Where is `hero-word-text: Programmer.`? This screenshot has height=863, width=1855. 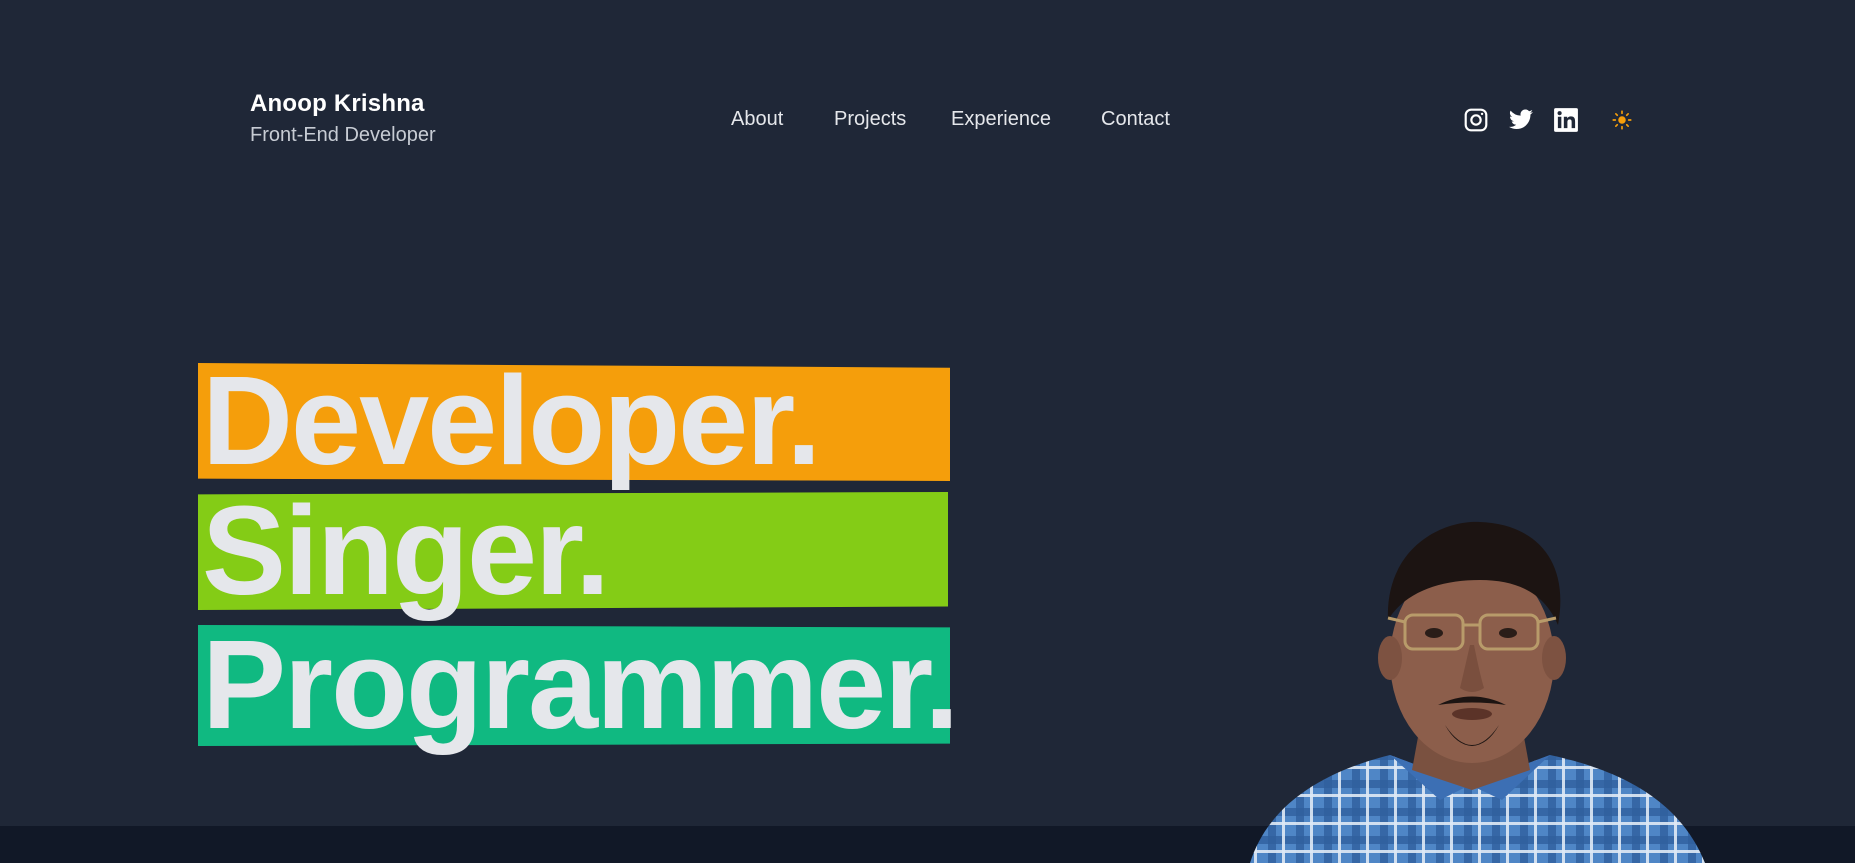 hero-word-text: Programmer. is located at coordinates (580, 684).